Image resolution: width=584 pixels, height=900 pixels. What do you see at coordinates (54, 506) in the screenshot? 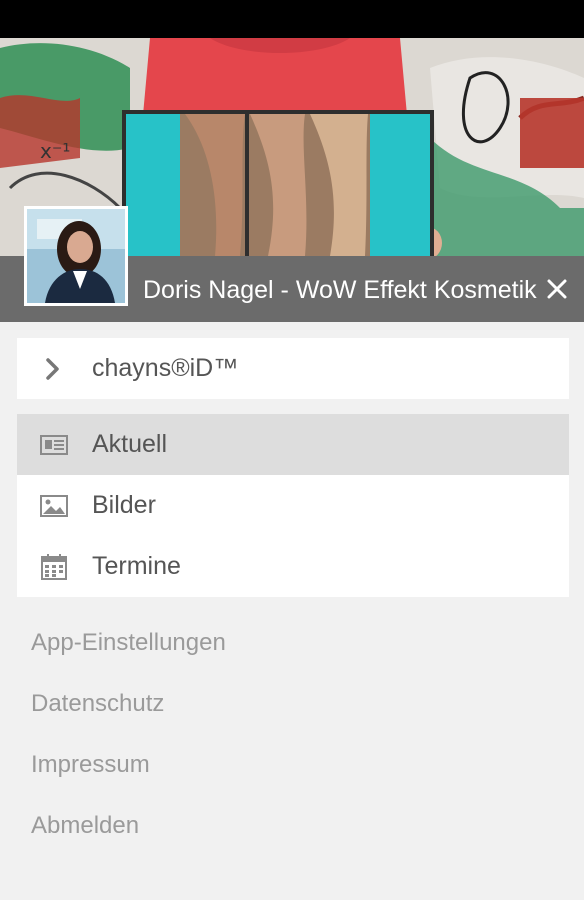
I see `image-icon` at bounding box center [54, 506].